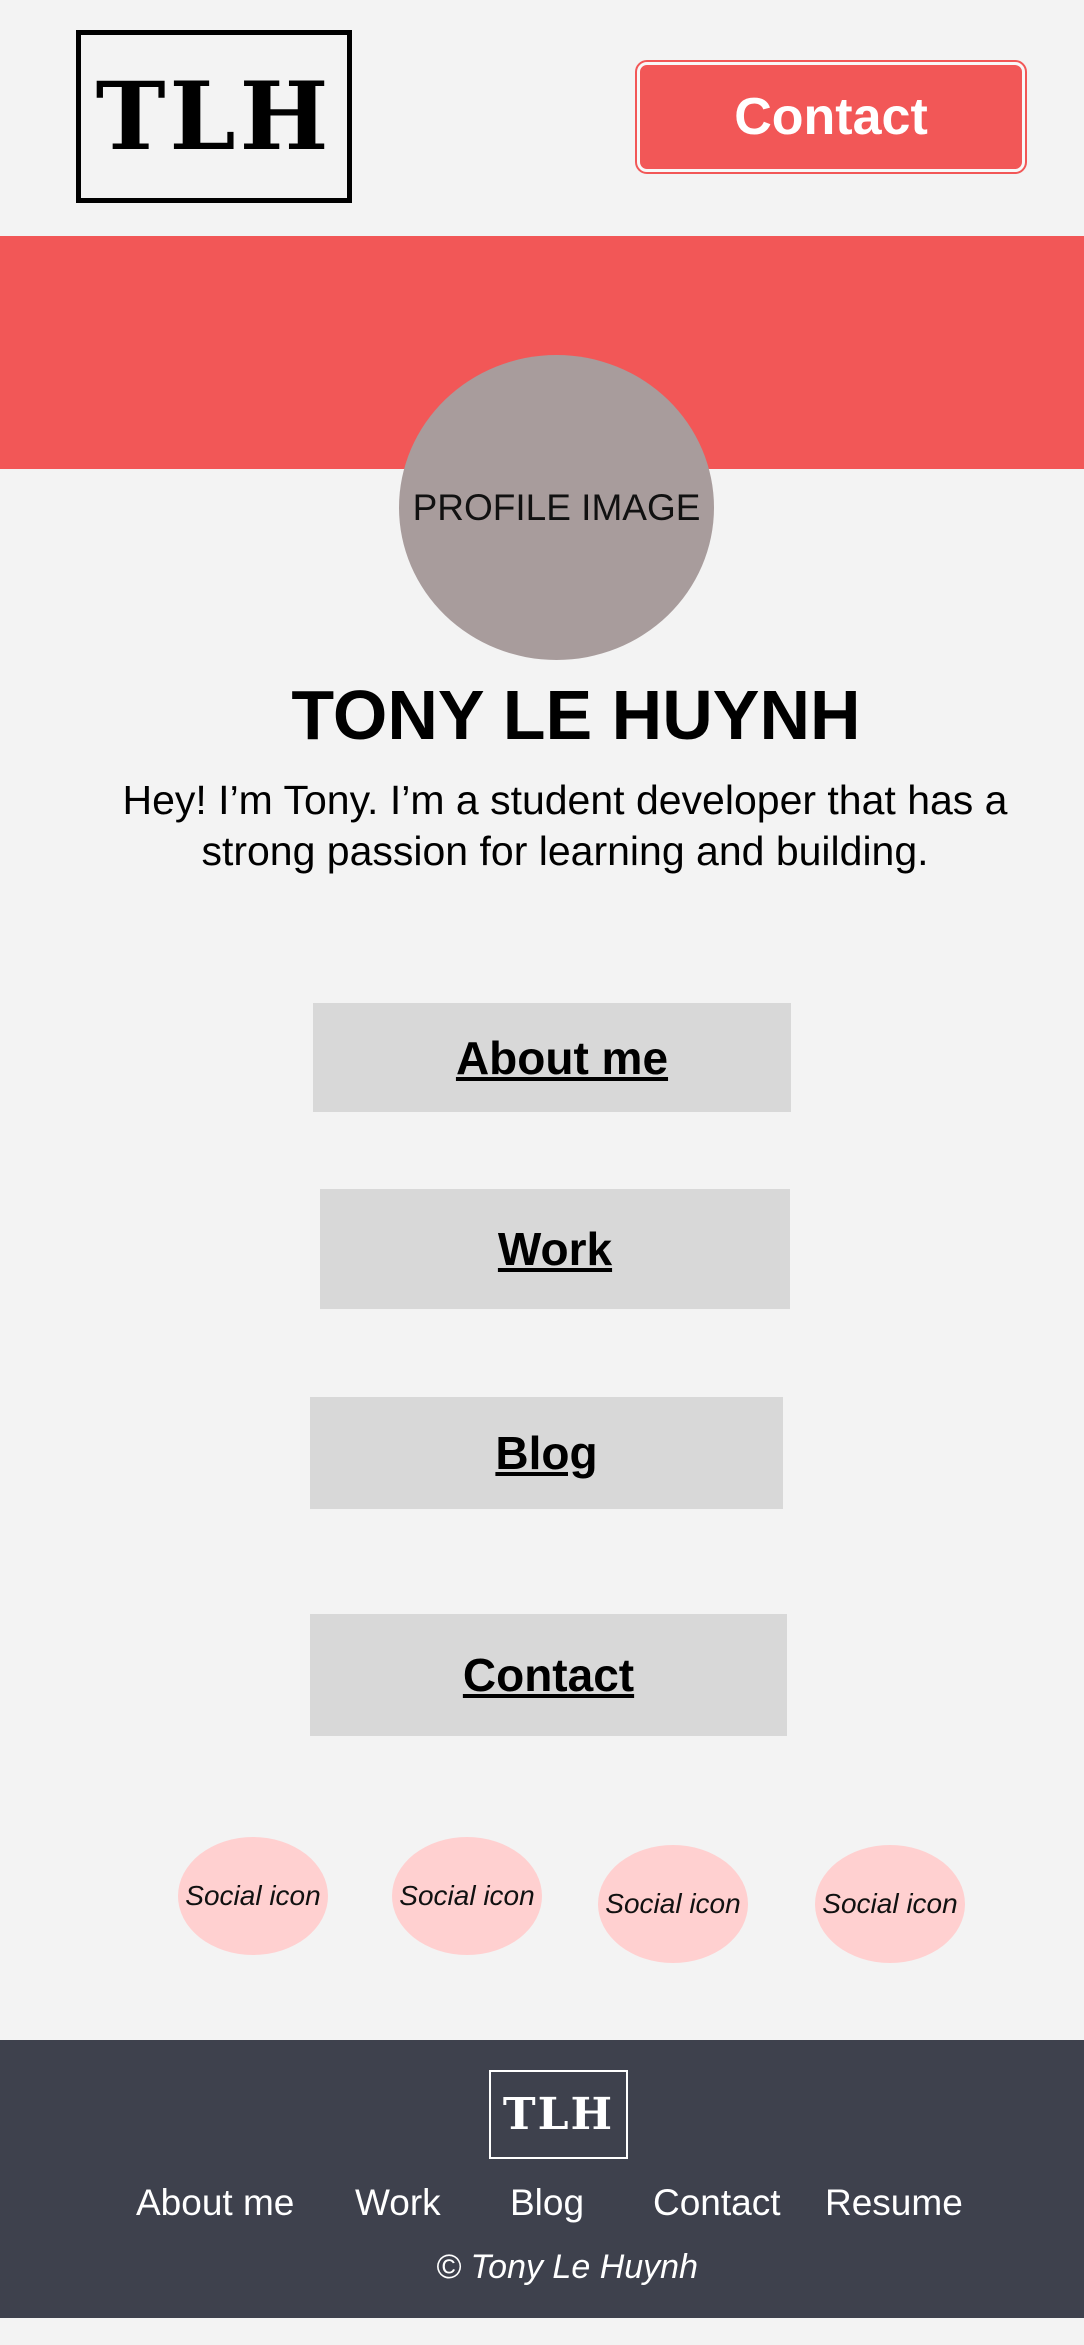 Image resolution: width=1084 pixels, height=2345 pixels. I want to click on footer-logo-text: TLH, so click(558, 2114).